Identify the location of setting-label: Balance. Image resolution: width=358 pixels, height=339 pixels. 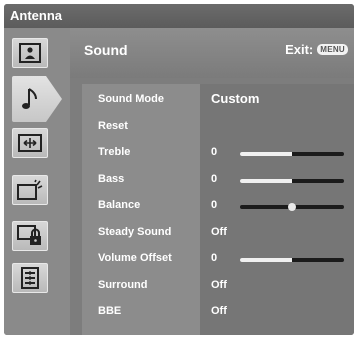
(119, 205).